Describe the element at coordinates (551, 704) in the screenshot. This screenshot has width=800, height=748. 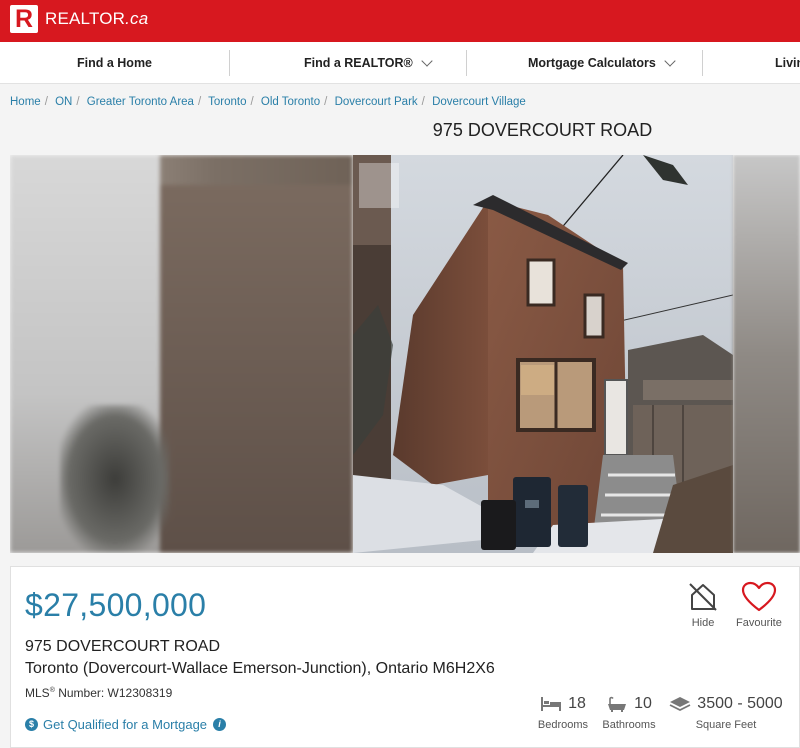
I see `bed-icon` at that location.